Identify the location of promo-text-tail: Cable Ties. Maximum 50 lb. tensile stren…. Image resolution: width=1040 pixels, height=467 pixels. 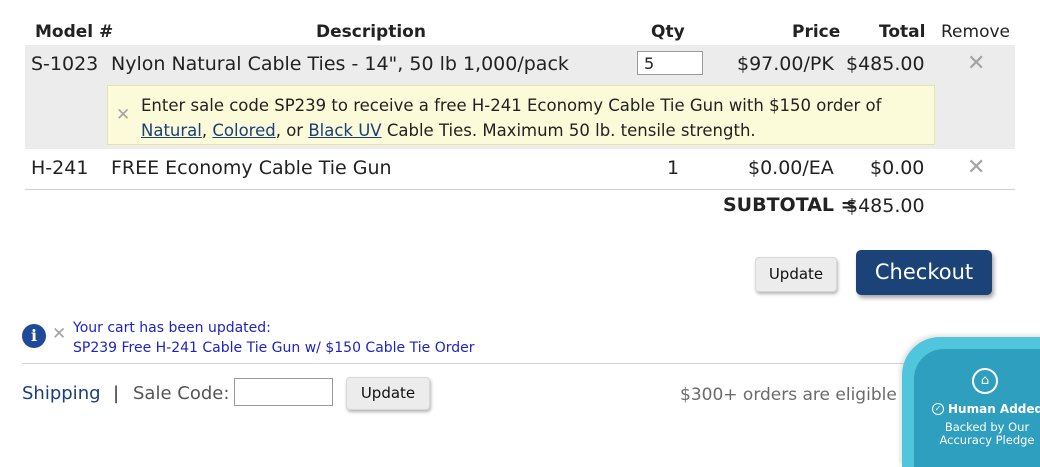
(568, 130).